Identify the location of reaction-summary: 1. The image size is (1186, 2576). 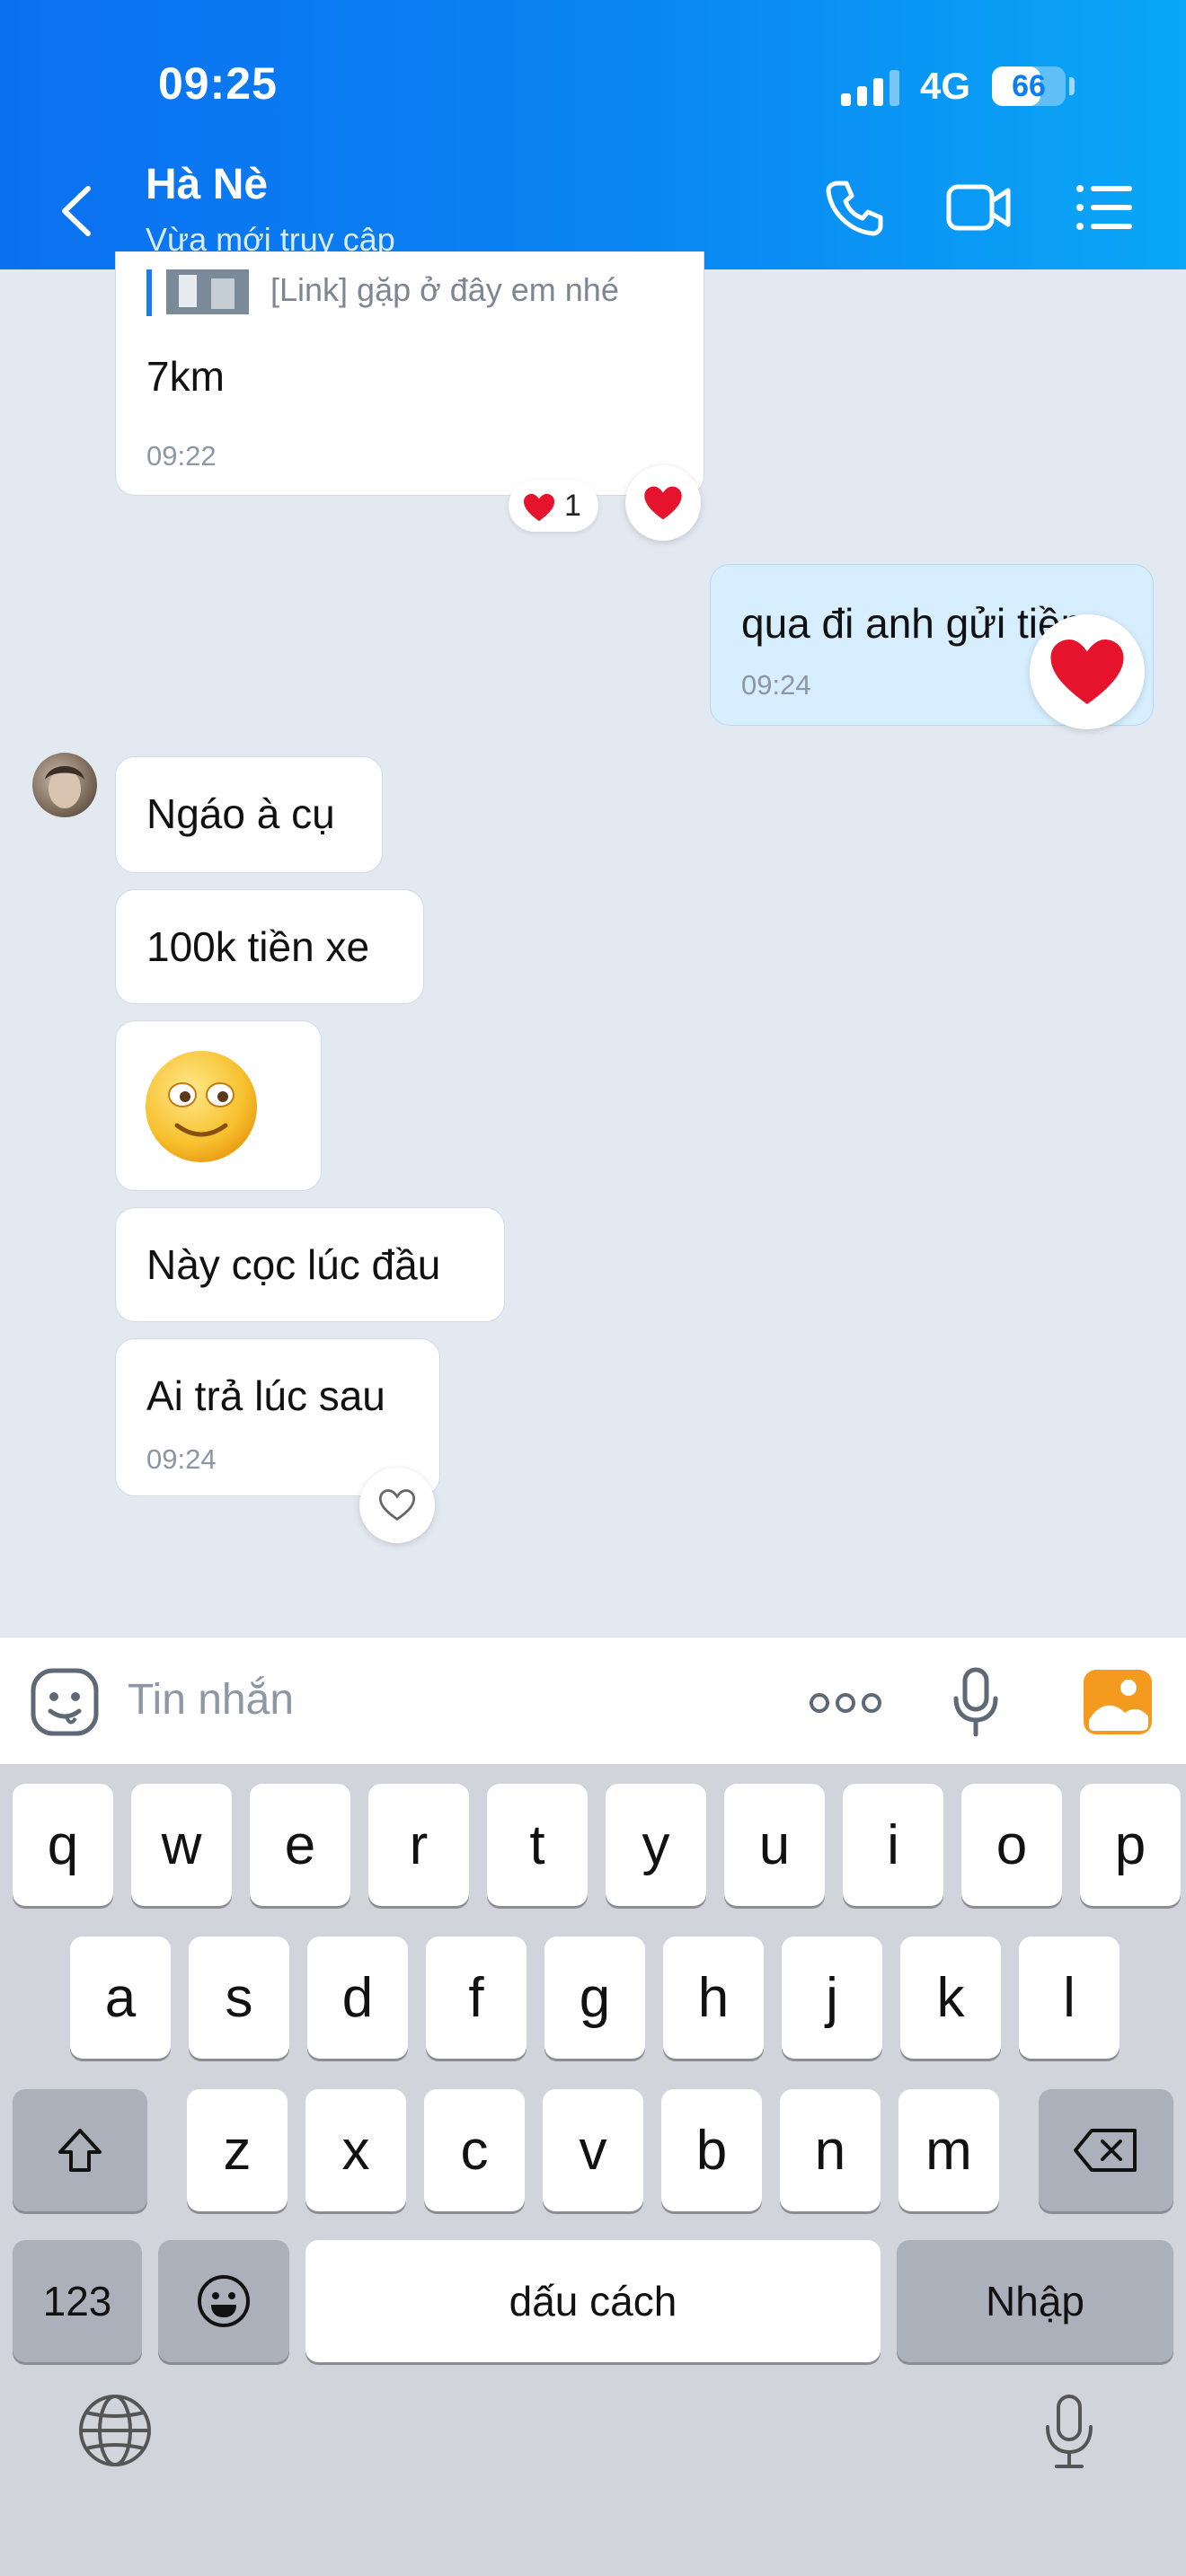
(553, 506).